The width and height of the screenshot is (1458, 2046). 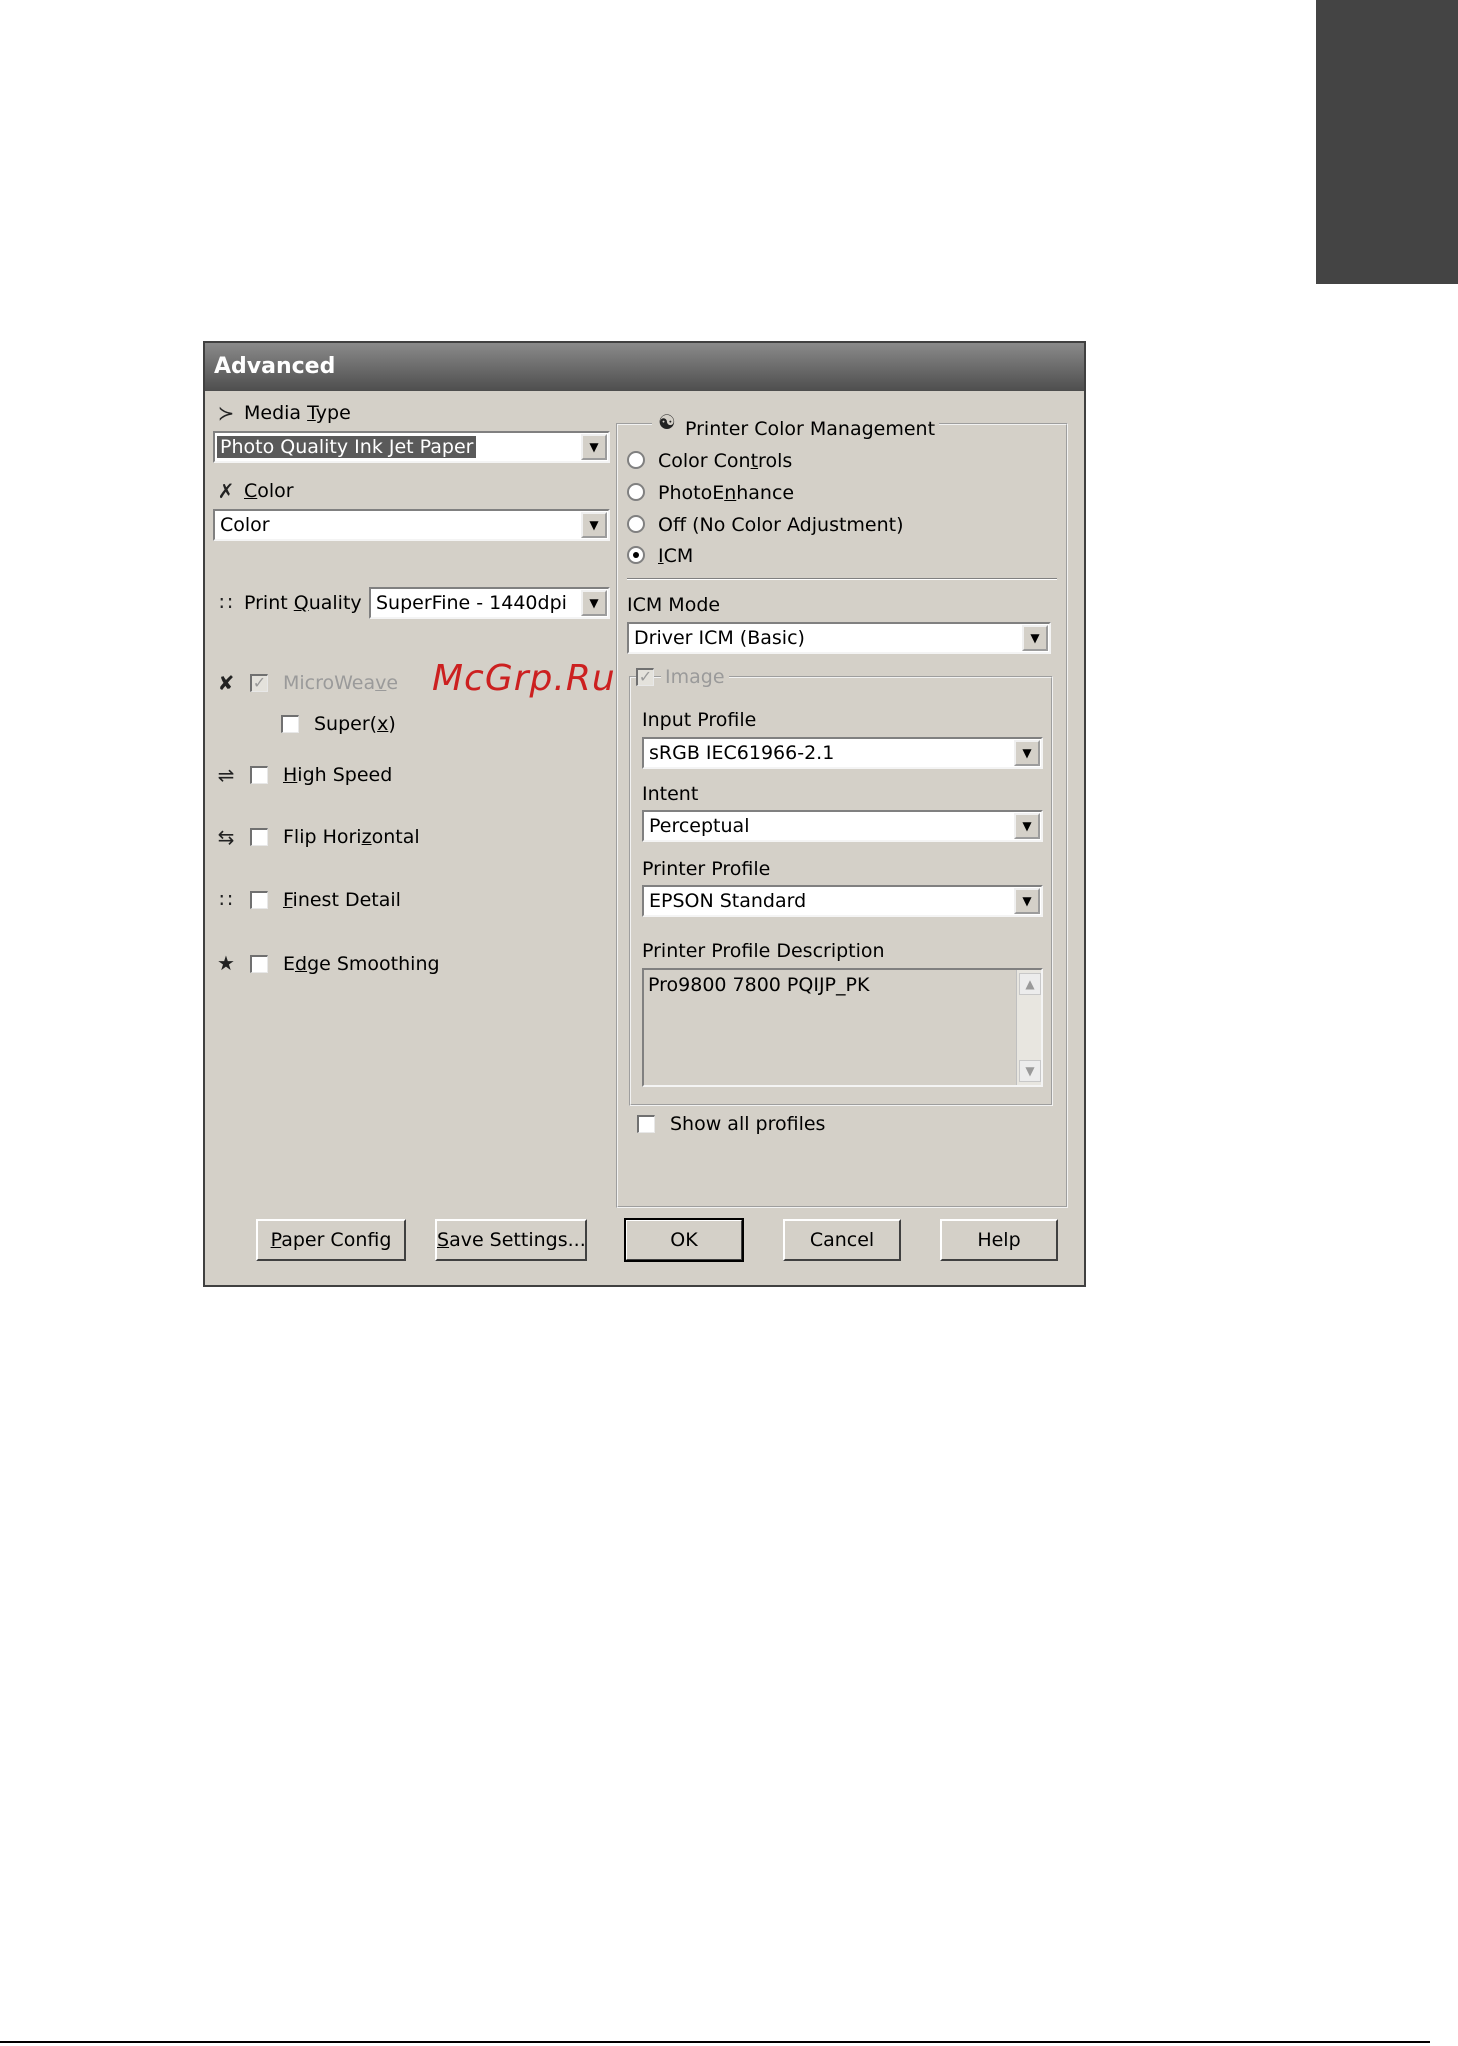 I want to click on super-label: Super(x), so click(x=355, y=724).